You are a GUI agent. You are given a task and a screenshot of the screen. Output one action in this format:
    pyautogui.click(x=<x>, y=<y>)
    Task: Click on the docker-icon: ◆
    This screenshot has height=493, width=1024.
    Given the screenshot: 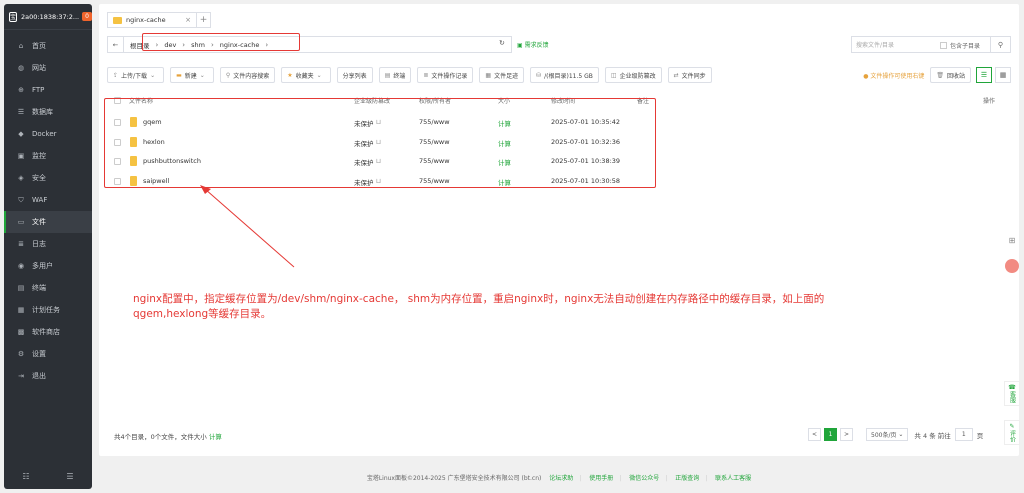 What is the action you would take?
    pyautogui.click(x=21, y=134)
    